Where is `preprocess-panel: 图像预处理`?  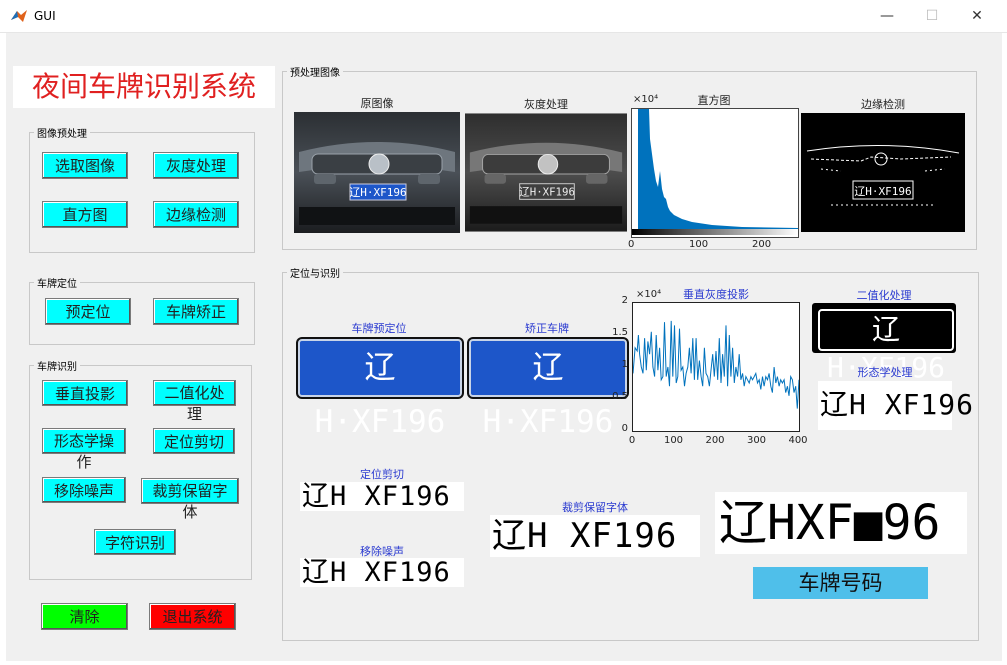
preprocess-panel: 图像预处理 is located at coordinates (142, 189).